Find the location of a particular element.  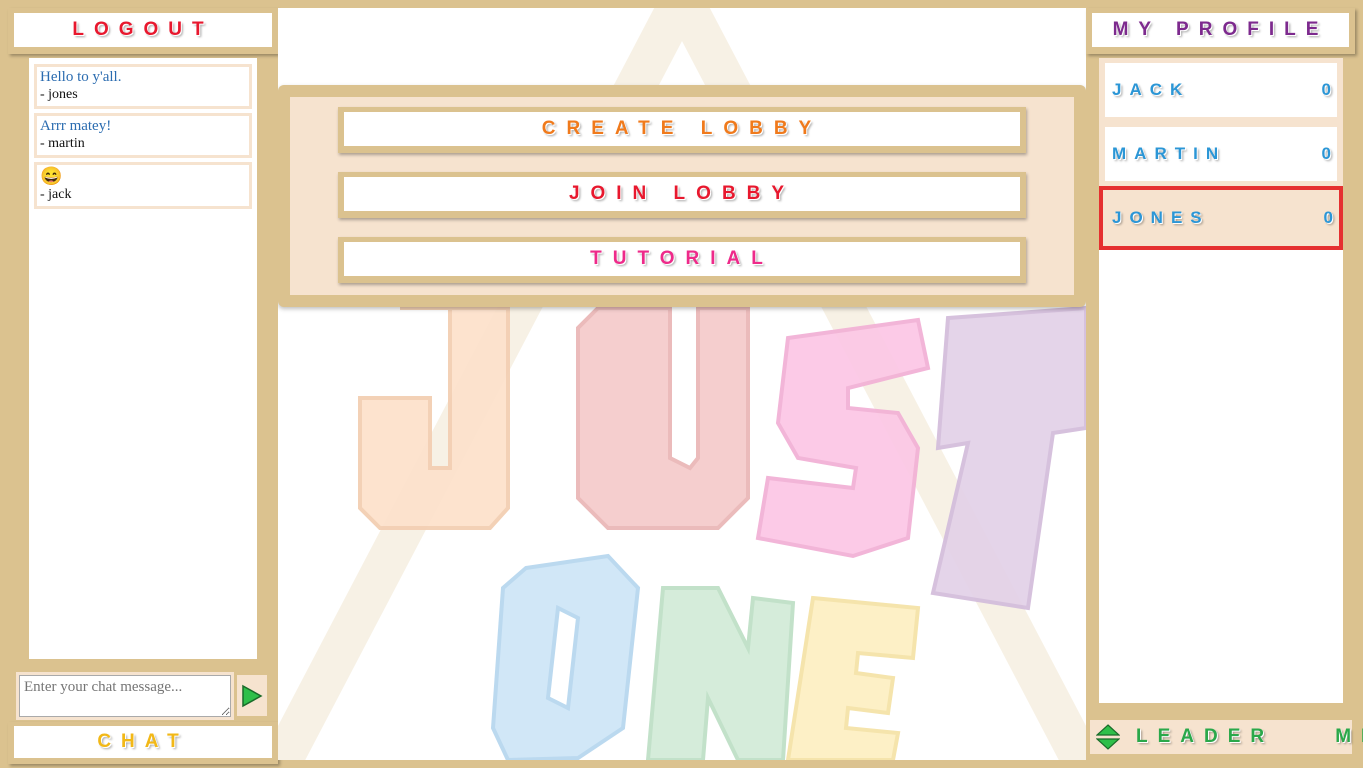

player-card: JONES 0 is located at coordinates (1221, 218).